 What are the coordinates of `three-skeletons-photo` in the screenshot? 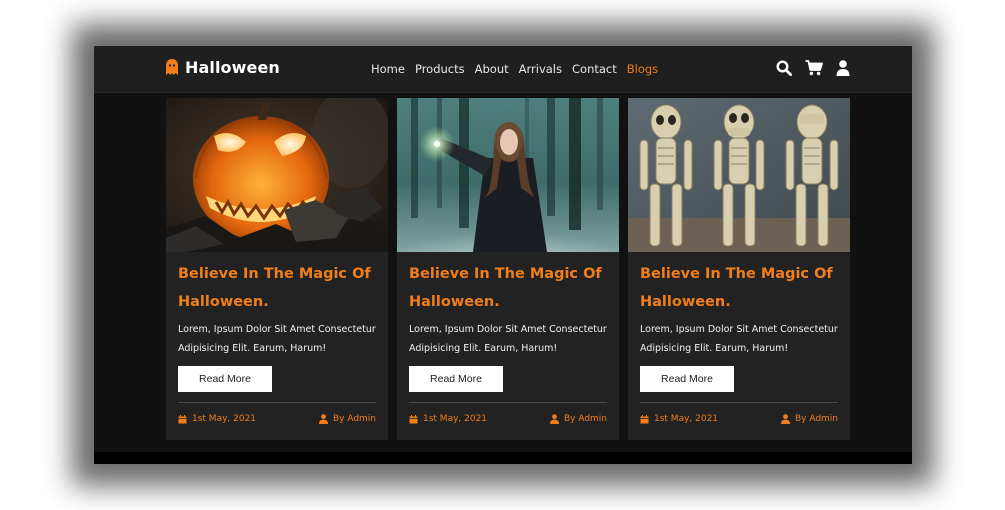 It's located at (739, 175).